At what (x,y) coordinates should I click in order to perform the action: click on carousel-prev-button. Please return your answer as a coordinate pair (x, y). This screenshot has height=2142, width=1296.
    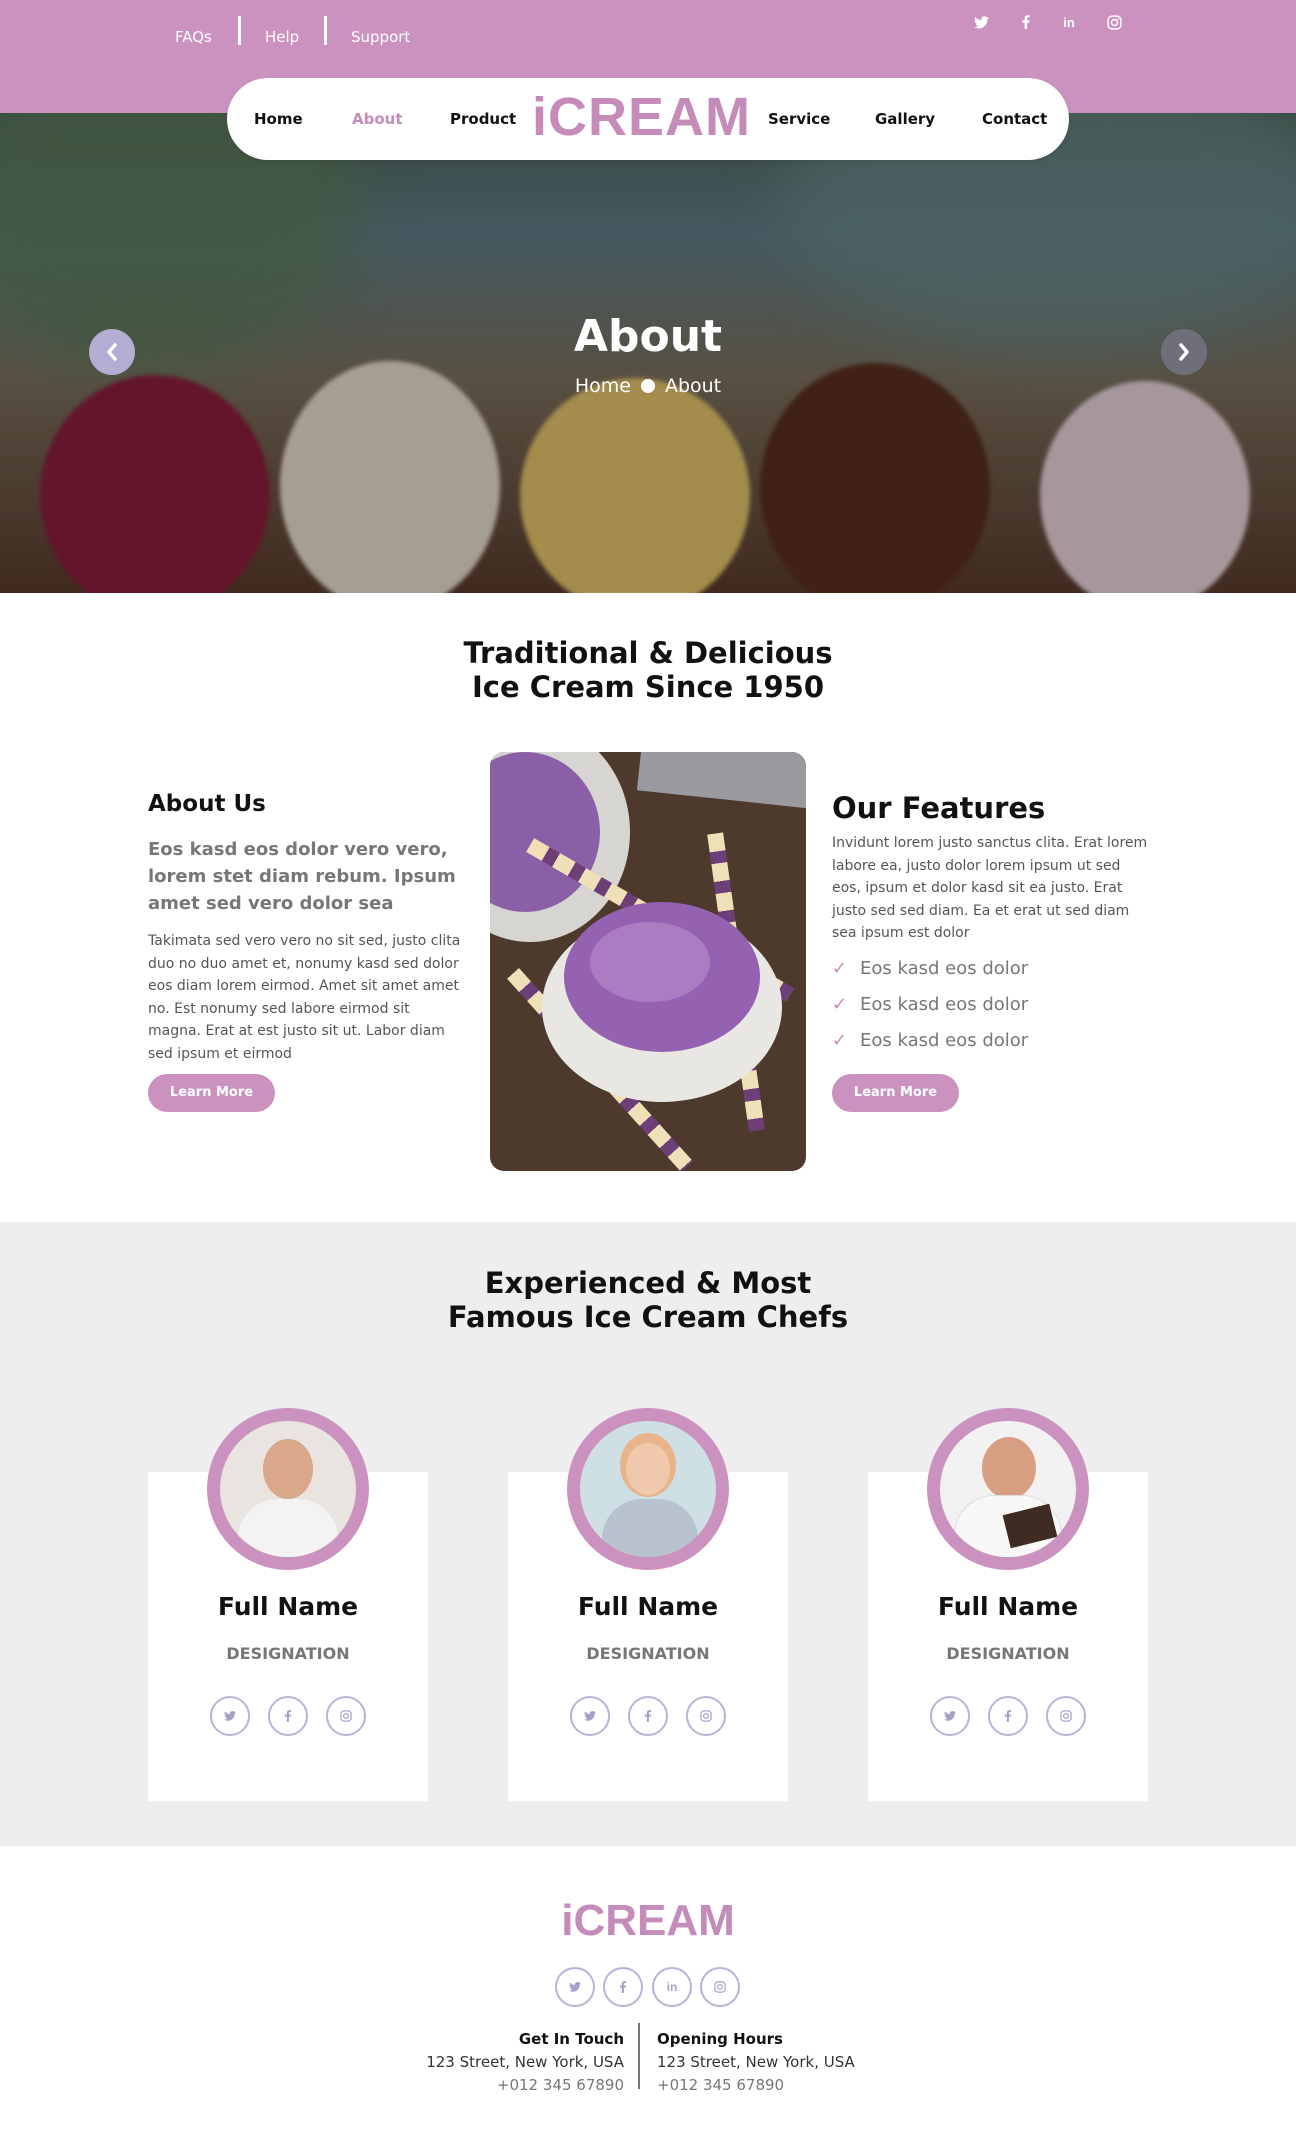
    Looking at the image, I should click on (112, 352).